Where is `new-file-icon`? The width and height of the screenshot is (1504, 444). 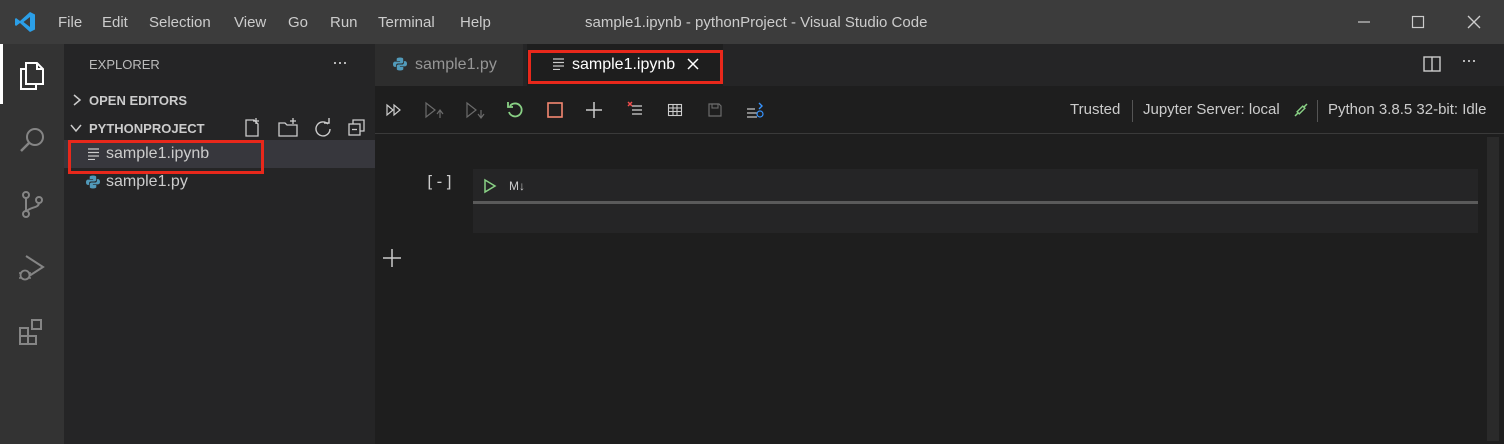 new-file-icon is located at coordinates (252, 127).